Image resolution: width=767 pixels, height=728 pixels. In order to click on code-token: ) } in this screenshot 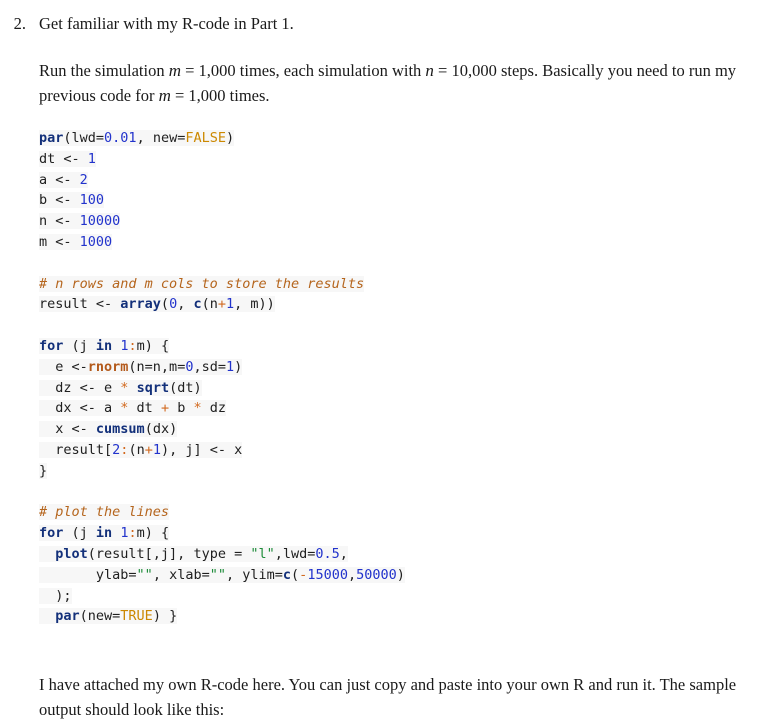, I will do `click(165, 616)`.